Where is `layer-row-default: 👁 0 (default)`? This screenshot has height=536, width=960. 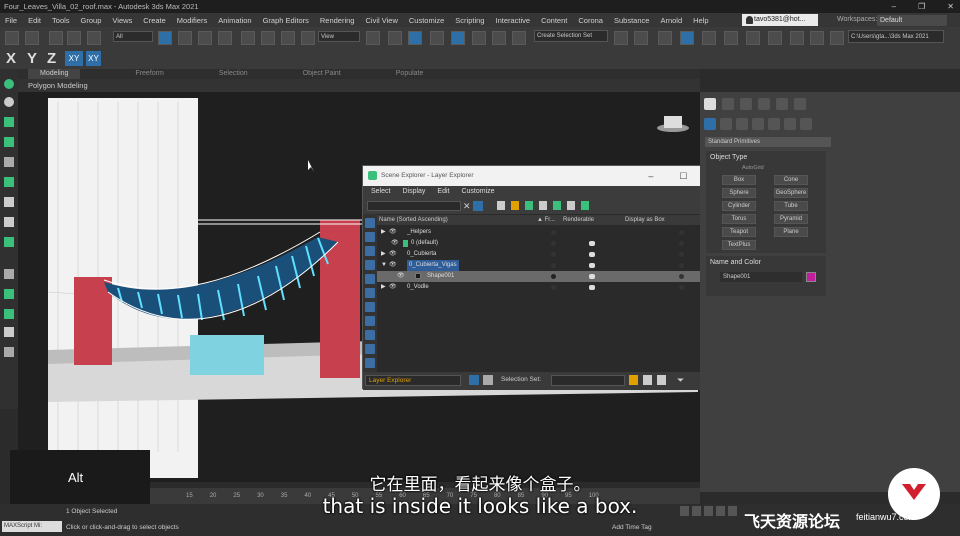
layer-row-default: 👁 0 (default) is located at coordinates (552, 243).